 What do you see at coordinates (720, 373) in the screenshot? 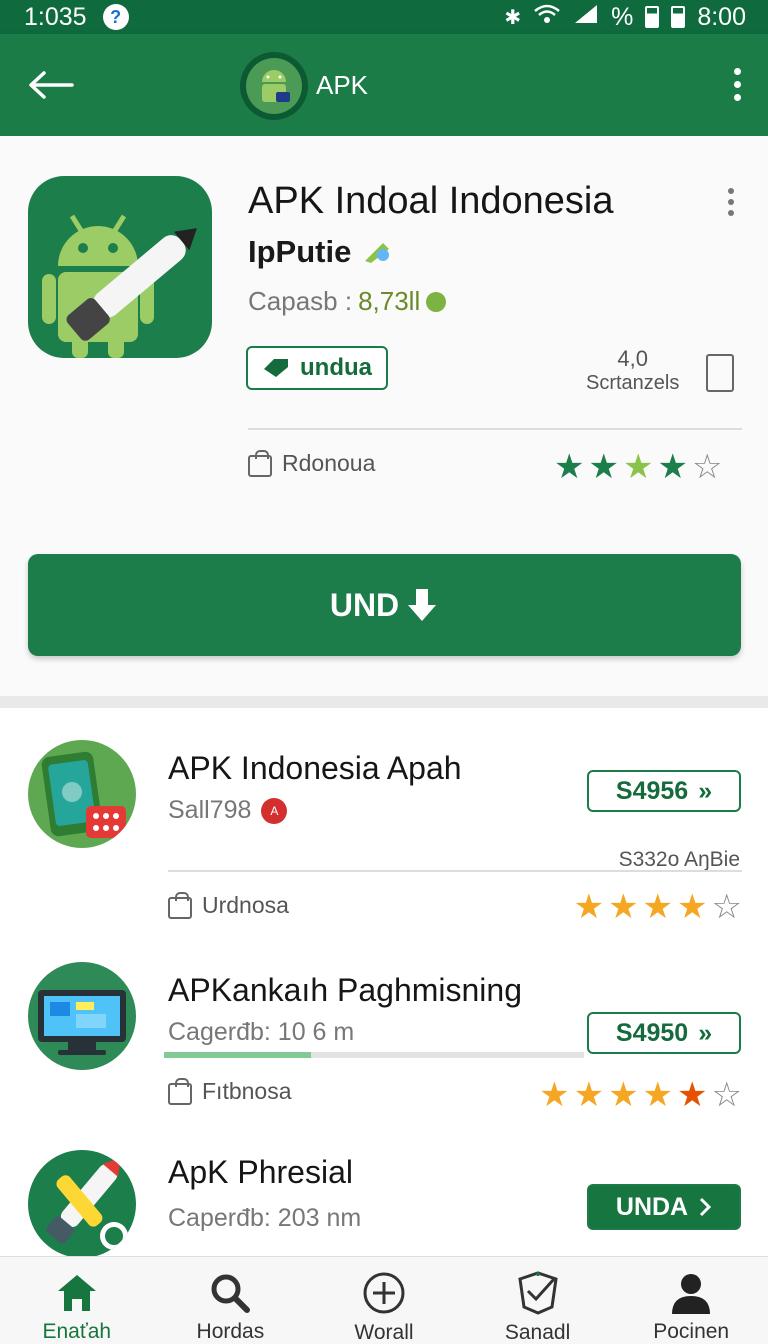
I see `bookmark-icon` at bounding box center [720, 373].